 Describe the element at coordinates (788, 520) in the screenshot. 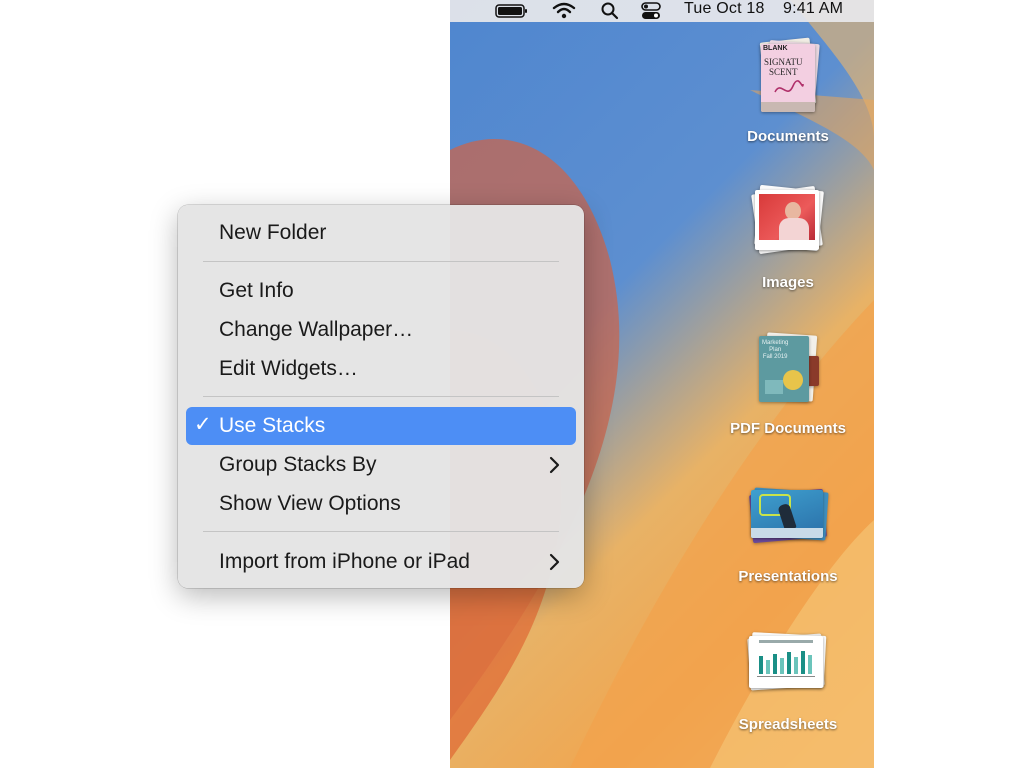

I see `presentations-stack-thumbnail` at that location.